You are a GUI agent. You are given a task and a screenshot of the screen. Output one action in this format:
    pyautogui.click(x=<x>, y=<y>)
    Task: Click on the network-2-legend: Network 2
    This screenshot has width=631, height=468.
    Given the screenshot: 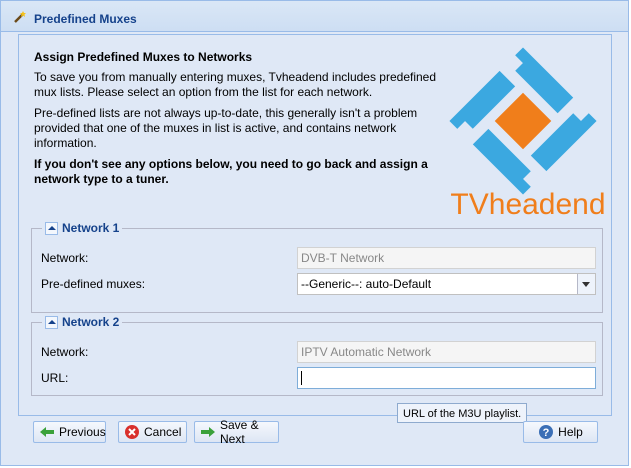 What is the action you would take?
    pyautogui.click(x=82, y=322)
    